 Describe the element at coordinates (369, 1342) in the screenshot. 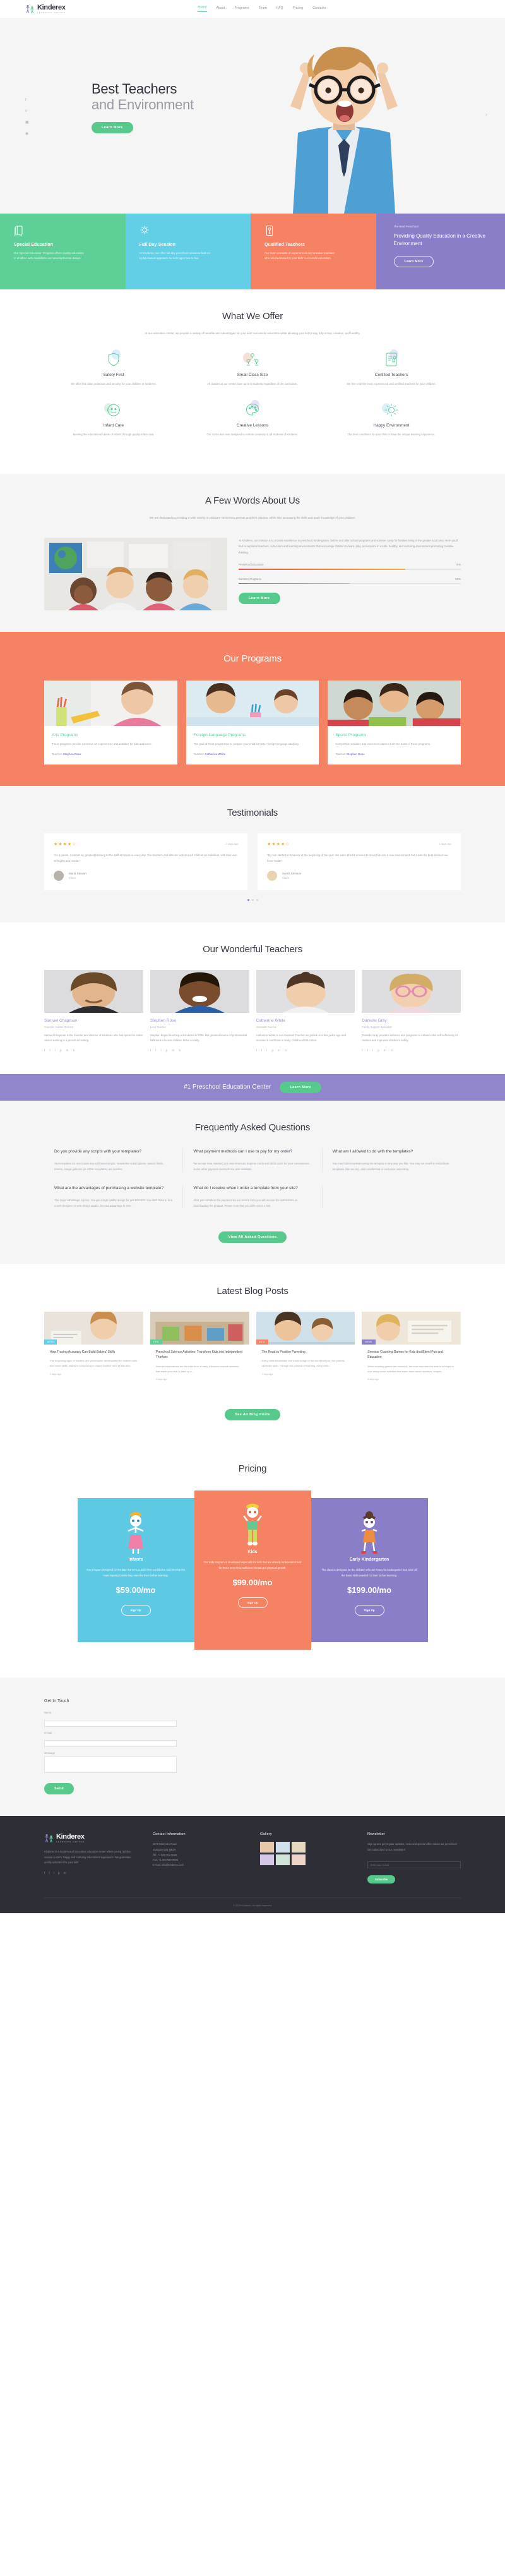

I see `blog-tag: NEWS` at that location.